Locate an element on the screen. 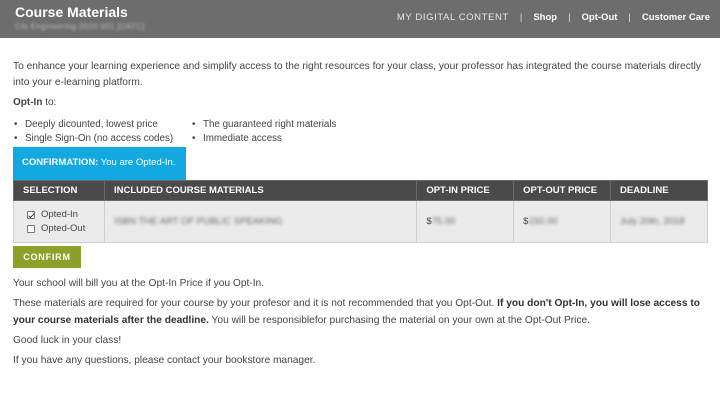  opted-out-checkbox is located at coordinates (31, 228).